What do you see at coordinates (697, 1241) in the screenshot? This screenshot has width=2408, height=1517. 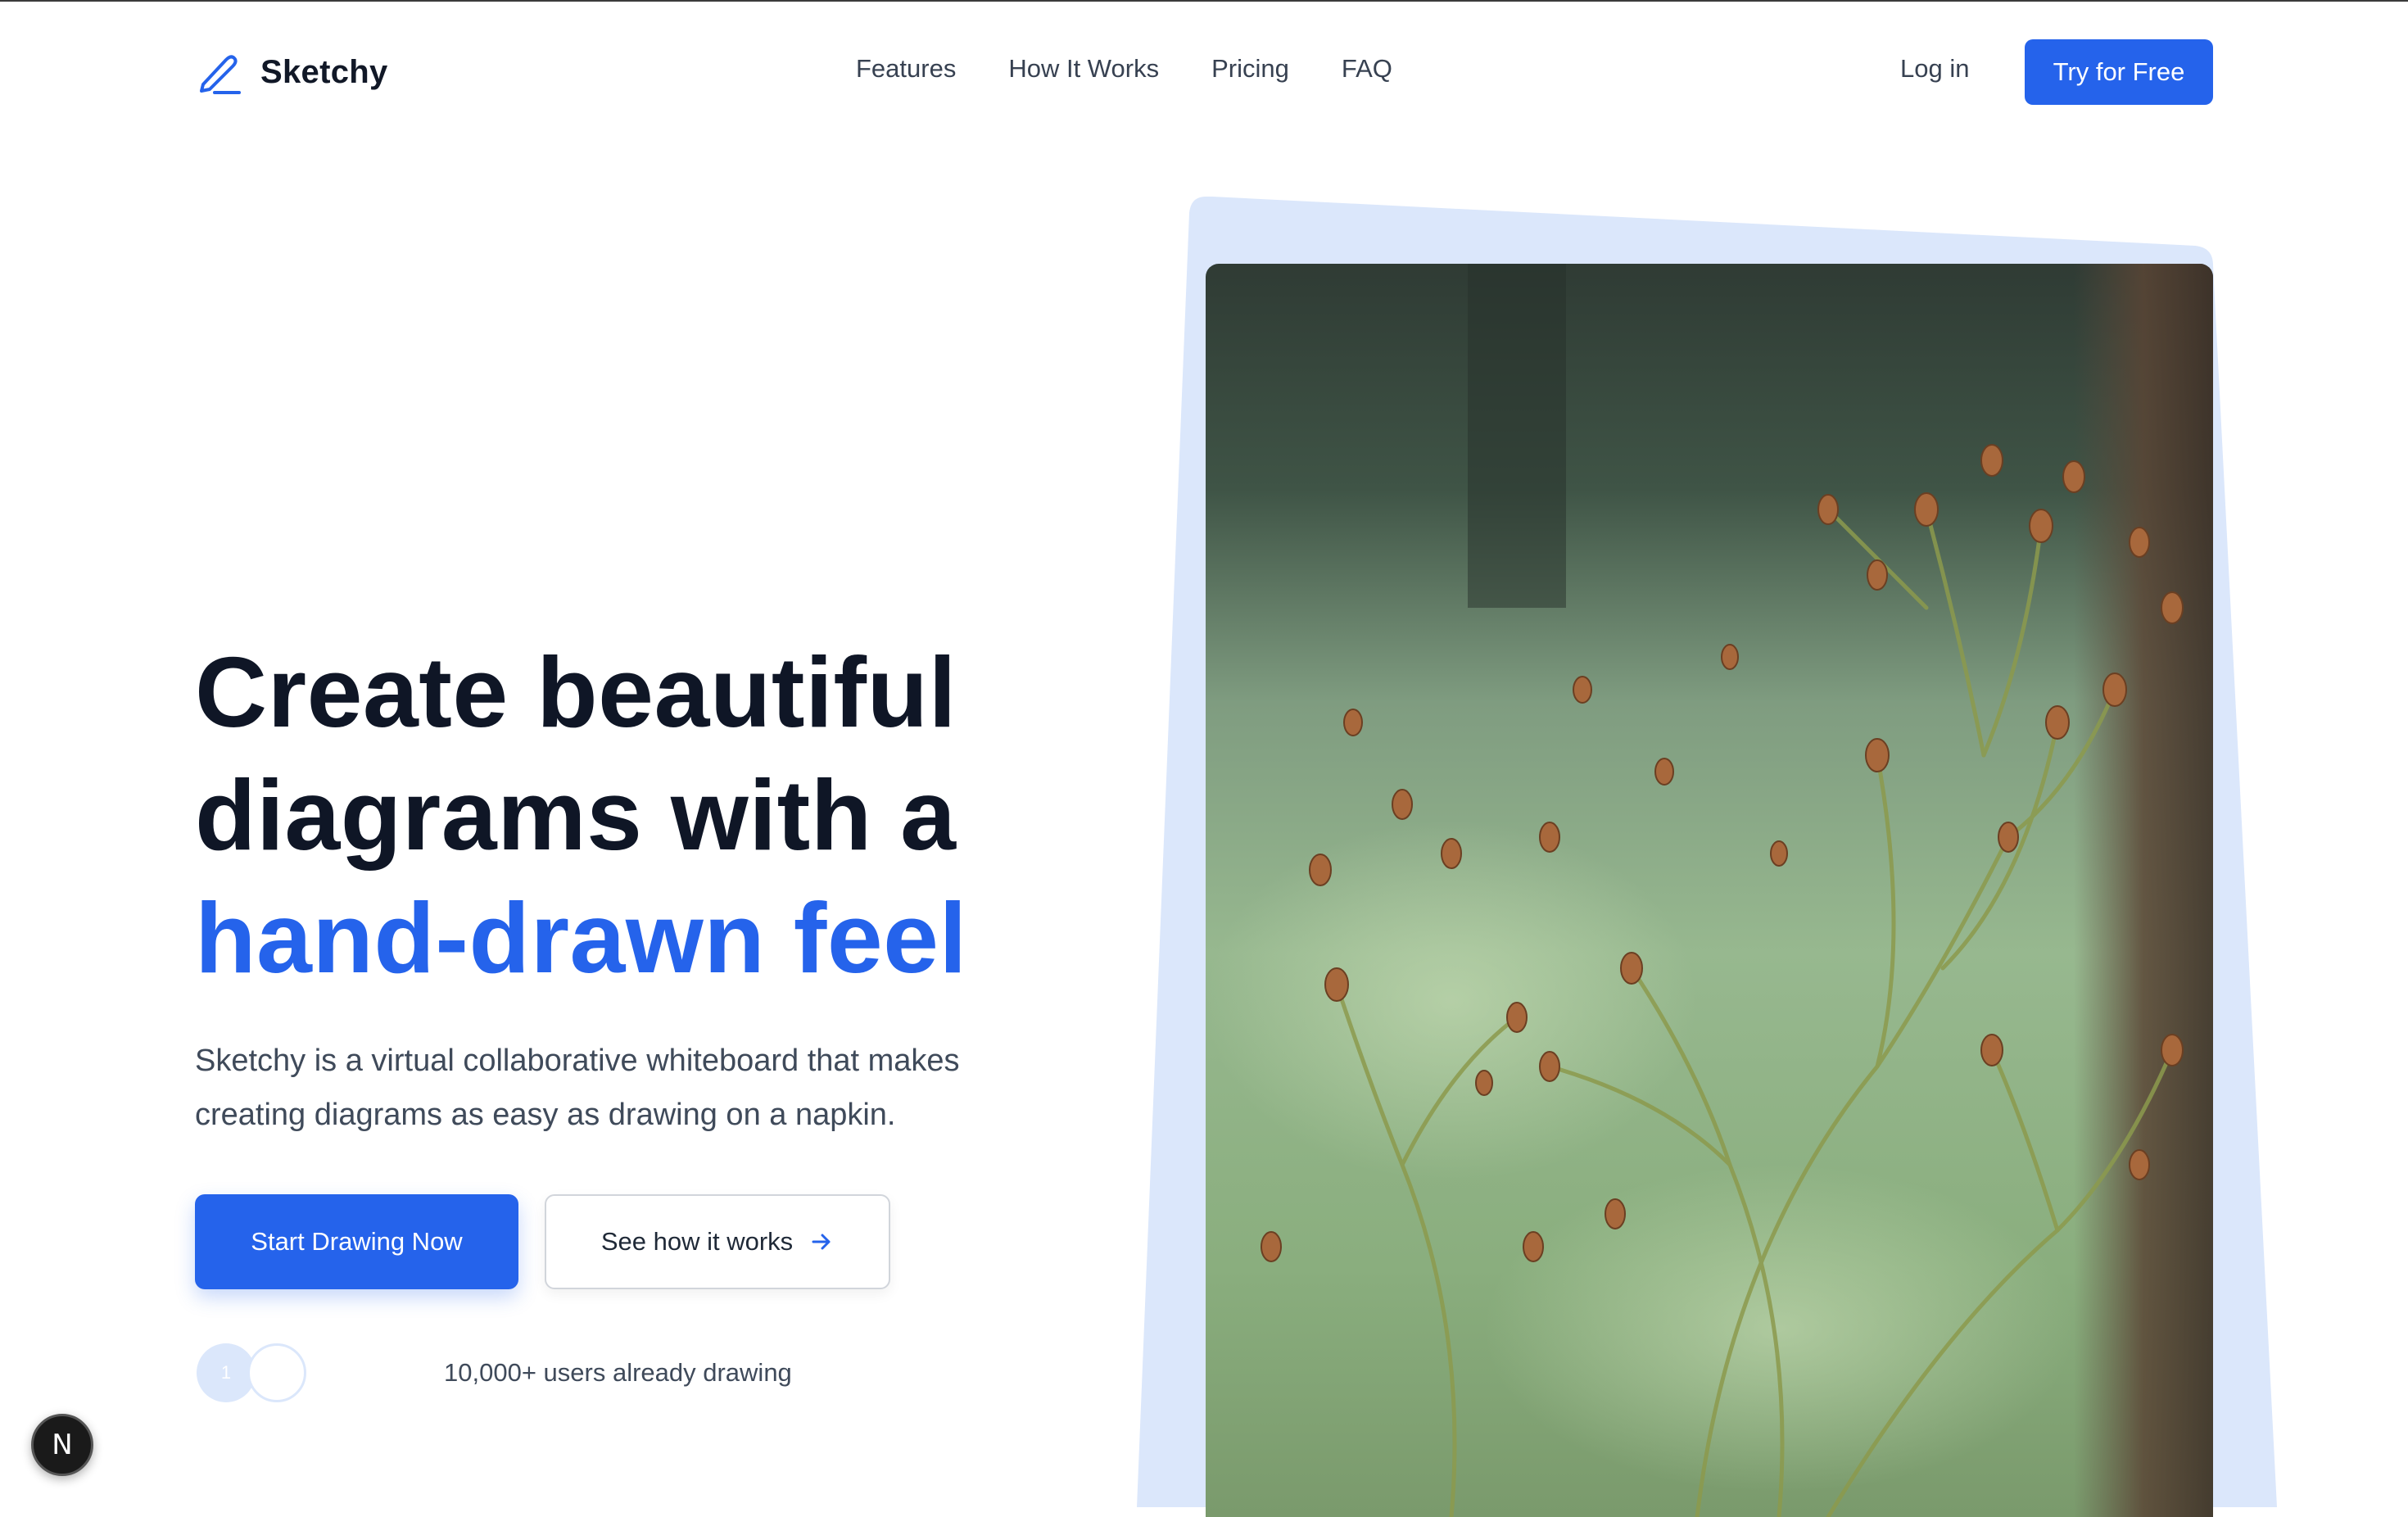 I see `see-how-it-works-label: See how it works` at bounding box center [697, 1241].